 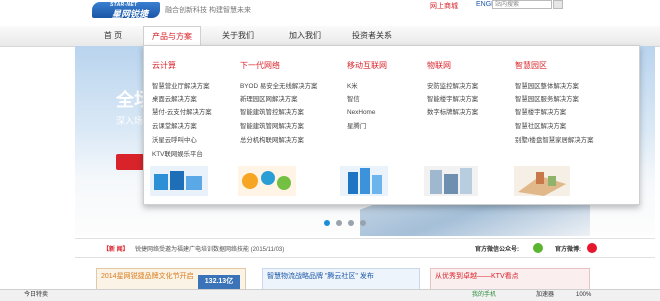 I want to click on status-accelerator: 加速器, so click(x=545, y=295).